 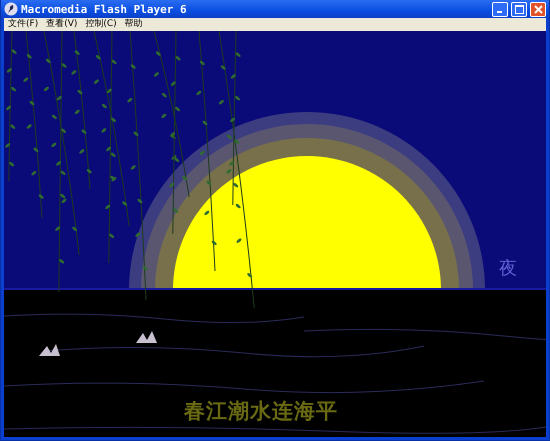 I want to click on poem-line: 春江潮水连海平, so click(x=261, y=411).